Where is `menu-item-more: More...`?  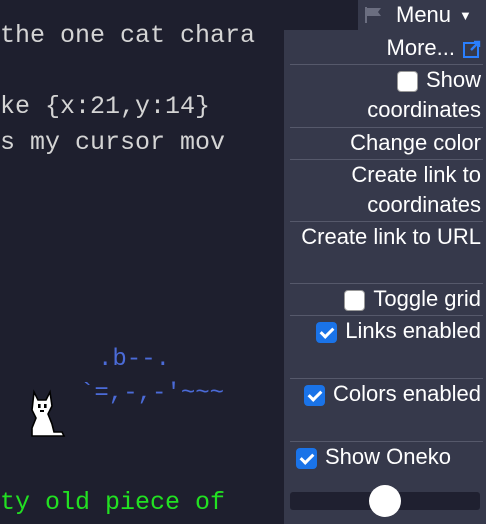 menu-item-more: More... is located at coordinates (386, 47).